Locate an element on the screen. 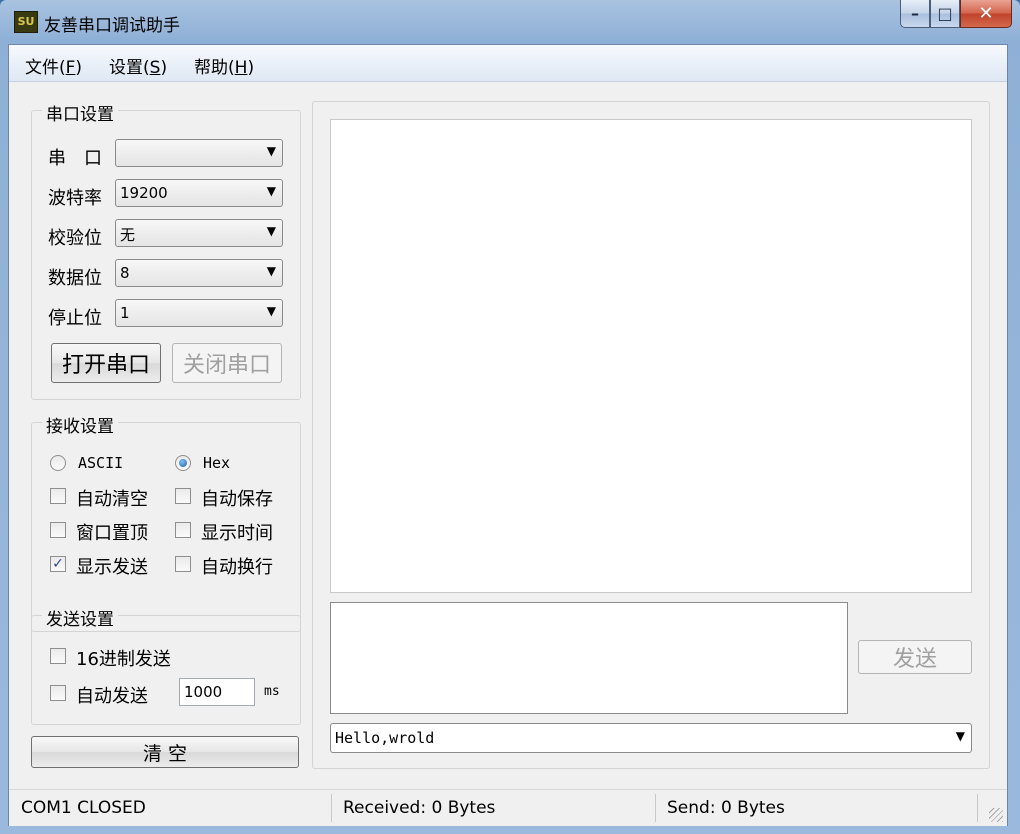 The image size is (1020, 834). hex-radio is located at coordinates (183, 463).